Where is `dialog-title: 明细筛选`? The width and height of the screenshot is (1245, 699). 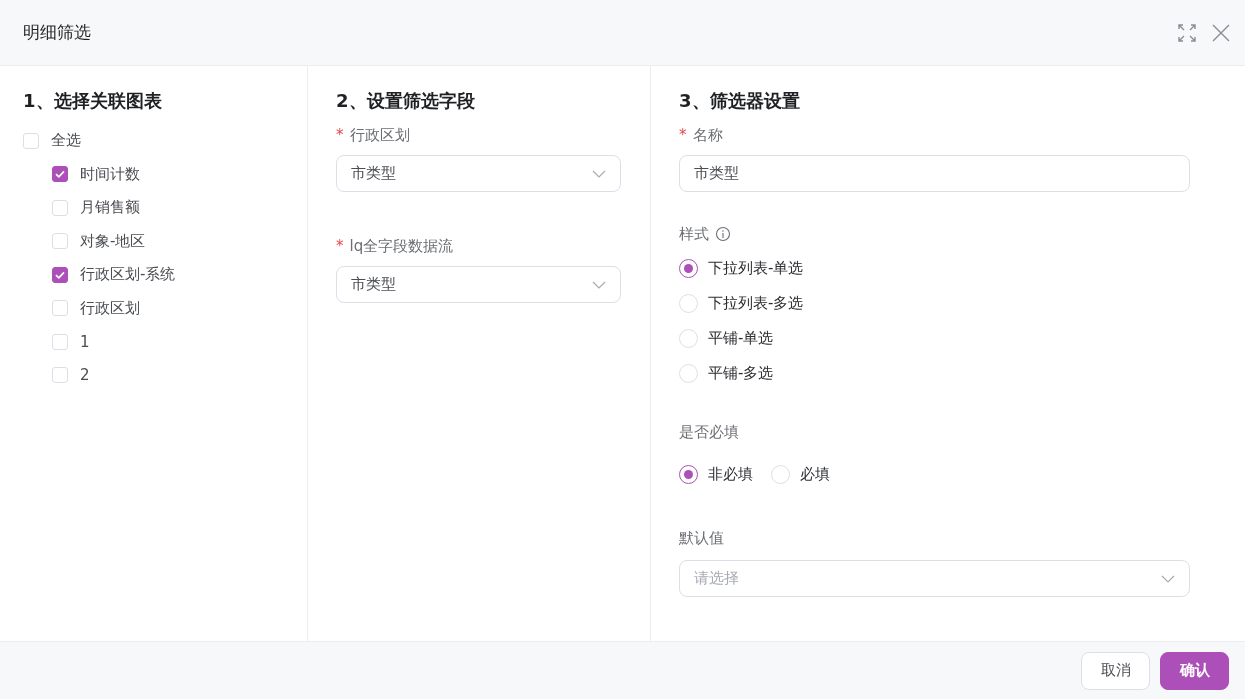 dialog-title: 明细筛选 is located at coordinates (57, 32).